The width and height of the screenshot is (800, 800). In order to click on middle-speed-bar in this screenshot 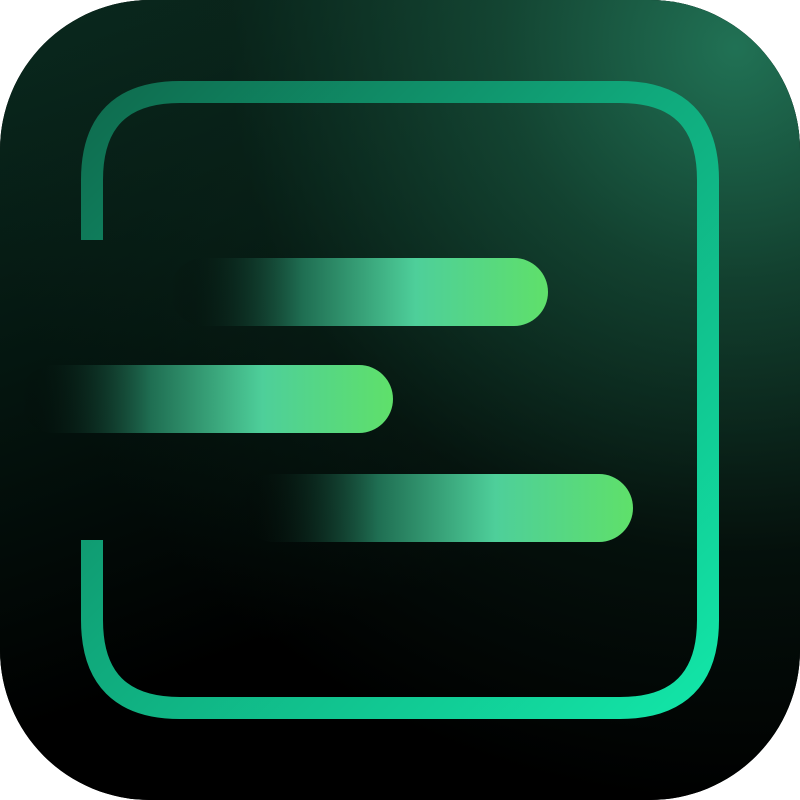, I will do `click(206, 399)`.